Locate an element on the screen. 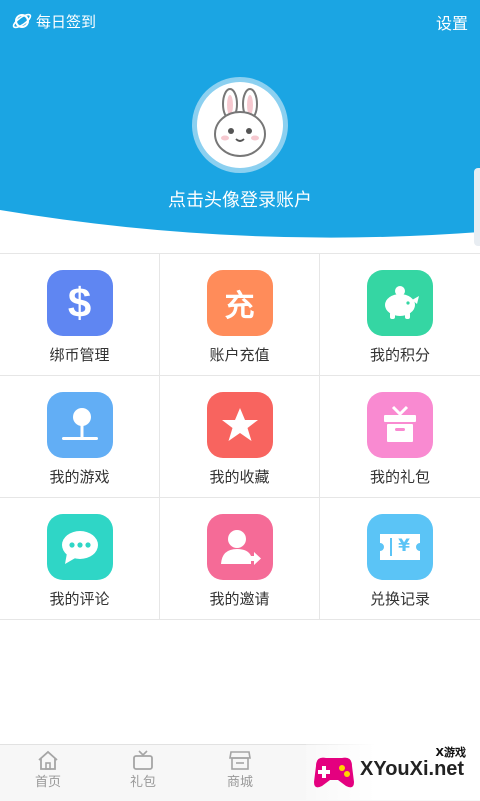 The height and width of the screenshot is (801, 480). tab-label: 礼包 is located at coordinates (142, 782).